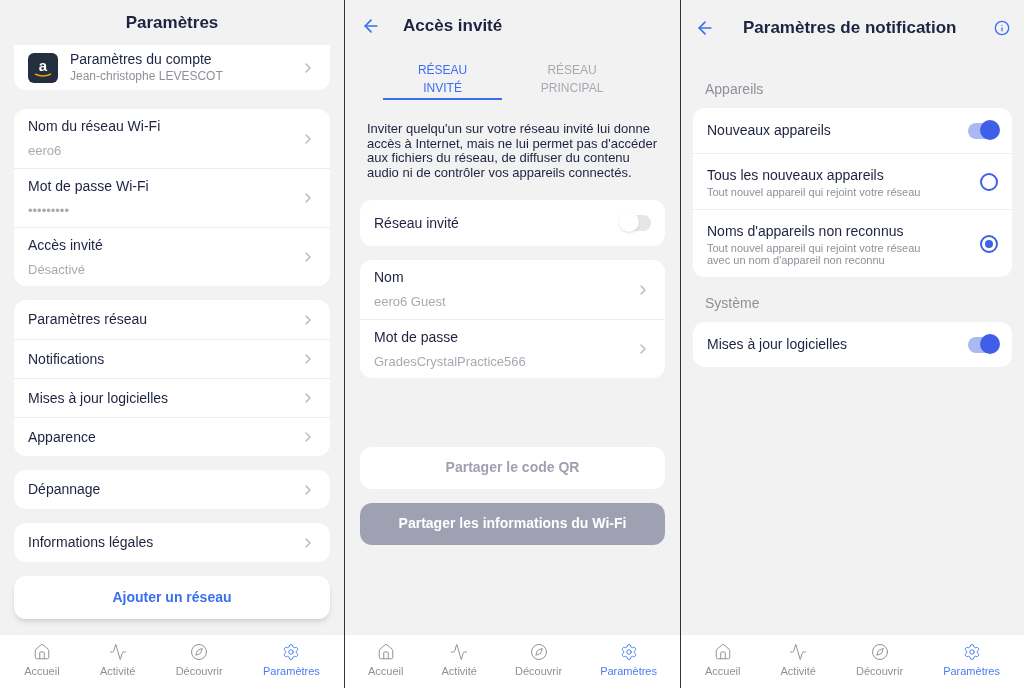 The height and width of the screenshot is (688, 1024). Describe the element at coordinates (172, 542) in the screenshot. I see `settings-row: Informations légales` at that location.